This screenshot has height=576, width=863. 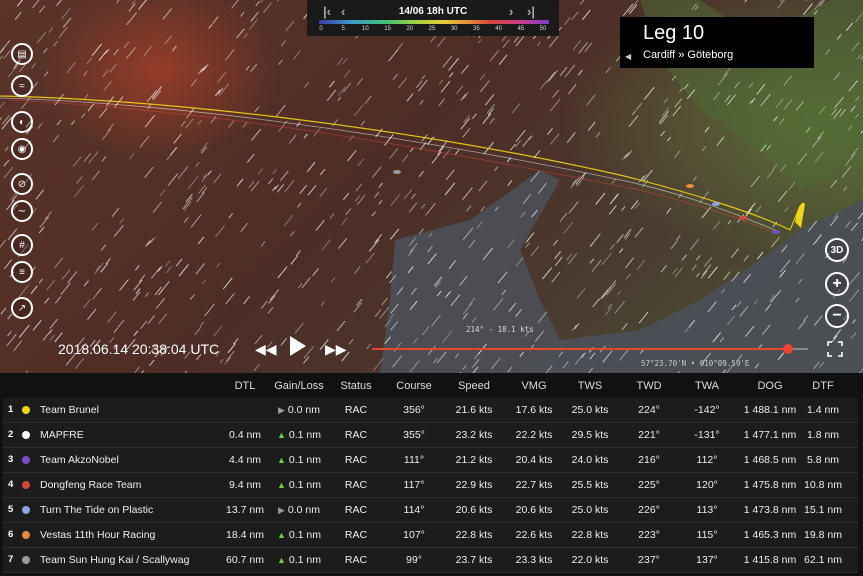 I want to click on leg-route: Cardiff » Göteborg, so click(x=688, y=55).